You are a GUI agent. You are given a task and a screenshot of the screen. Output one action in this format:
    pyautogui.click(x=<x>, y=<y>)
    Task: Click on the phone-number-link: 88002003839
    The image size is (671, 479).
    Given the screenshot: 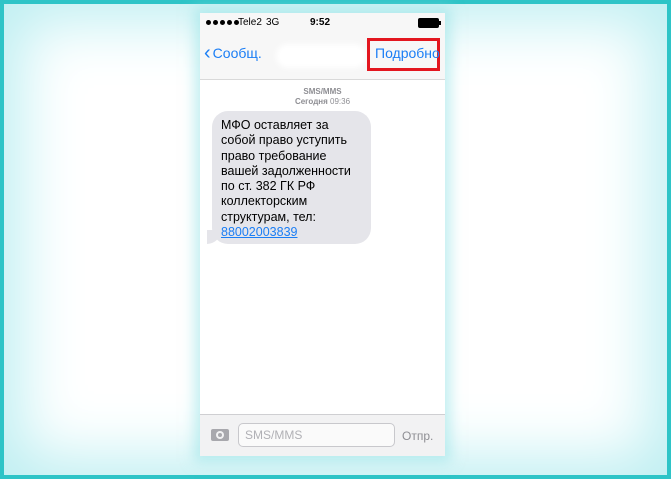 What is the action you would take?
    pyautogui.click(x=259, y=232)
    